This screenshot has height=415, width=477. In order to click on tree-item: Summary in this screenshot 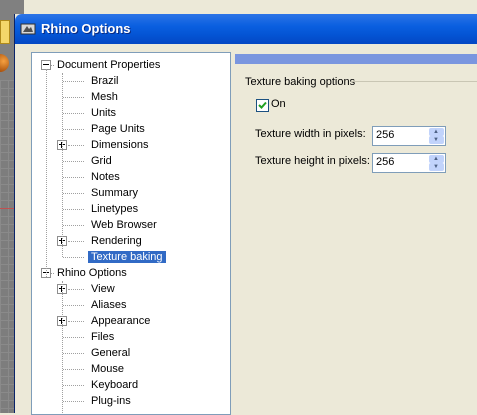, I will do `click(114, 193)`.